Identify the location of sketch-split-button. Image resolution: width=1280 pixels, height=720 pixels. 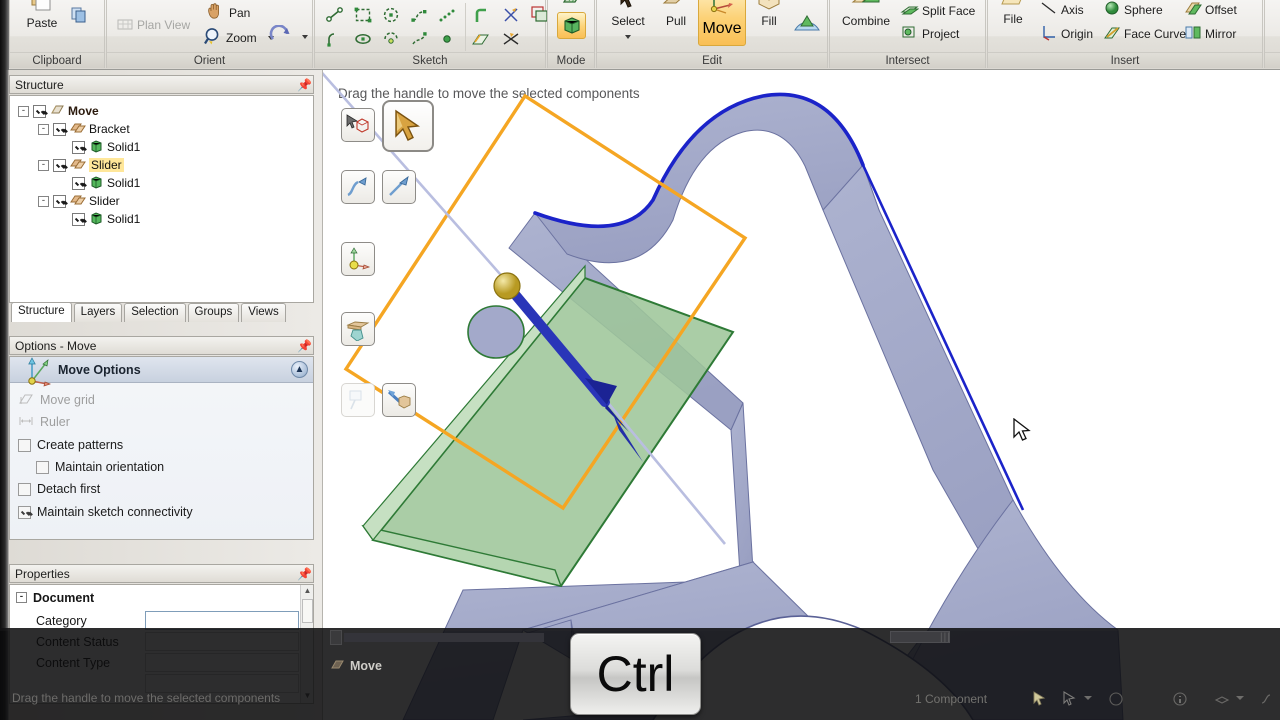
(511, 39).